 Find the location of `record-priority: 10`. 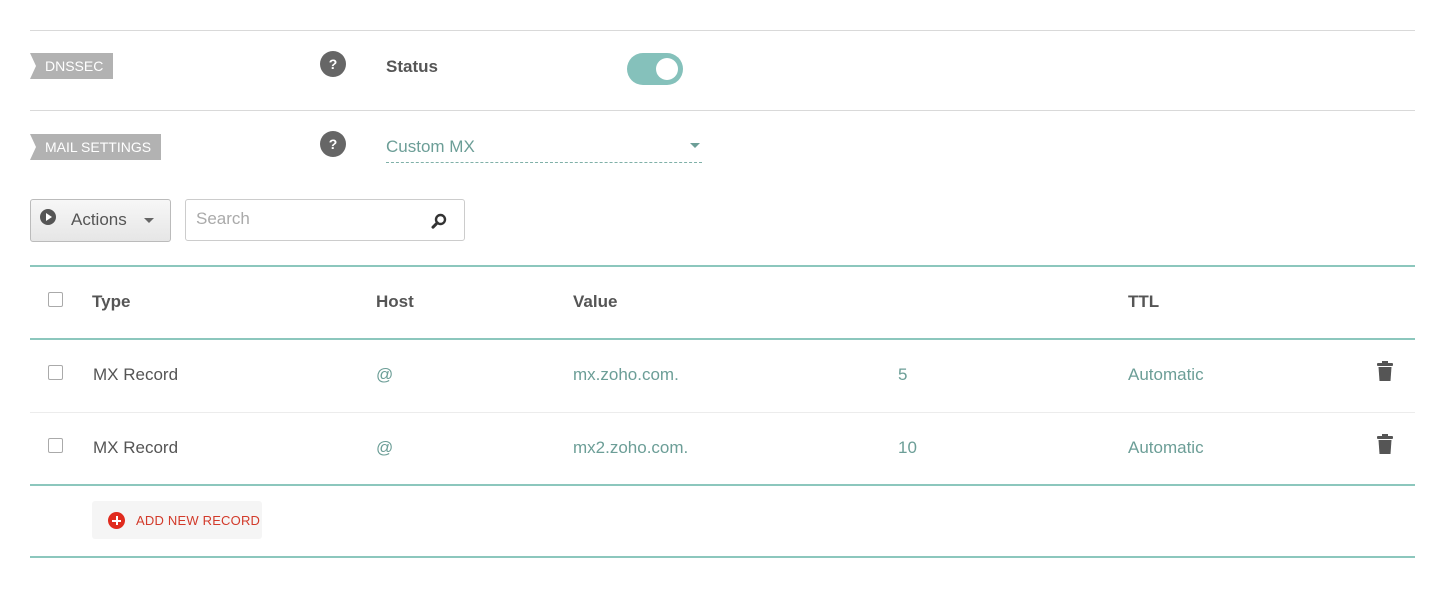

record-priority: 10 is located at coordinates (907, 448).